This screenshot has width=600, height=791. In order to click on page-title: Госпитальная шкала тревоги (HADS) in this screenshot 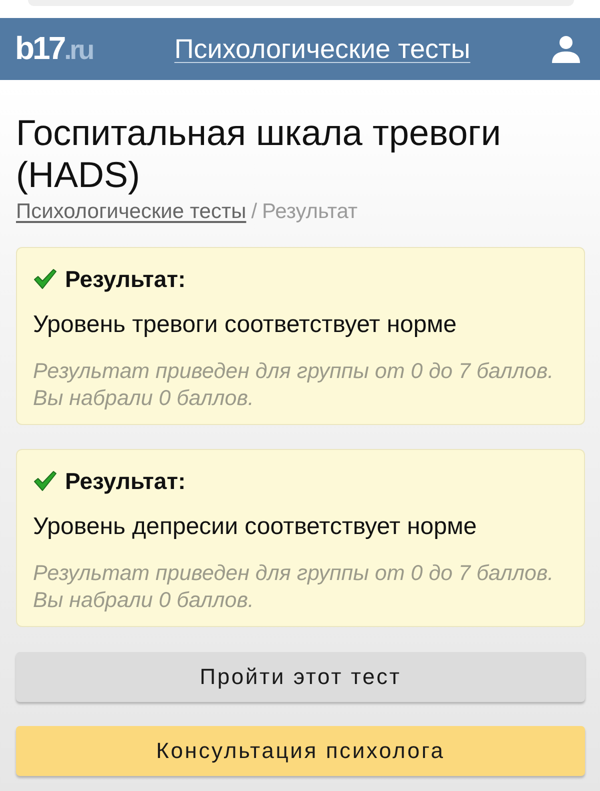, I will do `click(259, 154)`.